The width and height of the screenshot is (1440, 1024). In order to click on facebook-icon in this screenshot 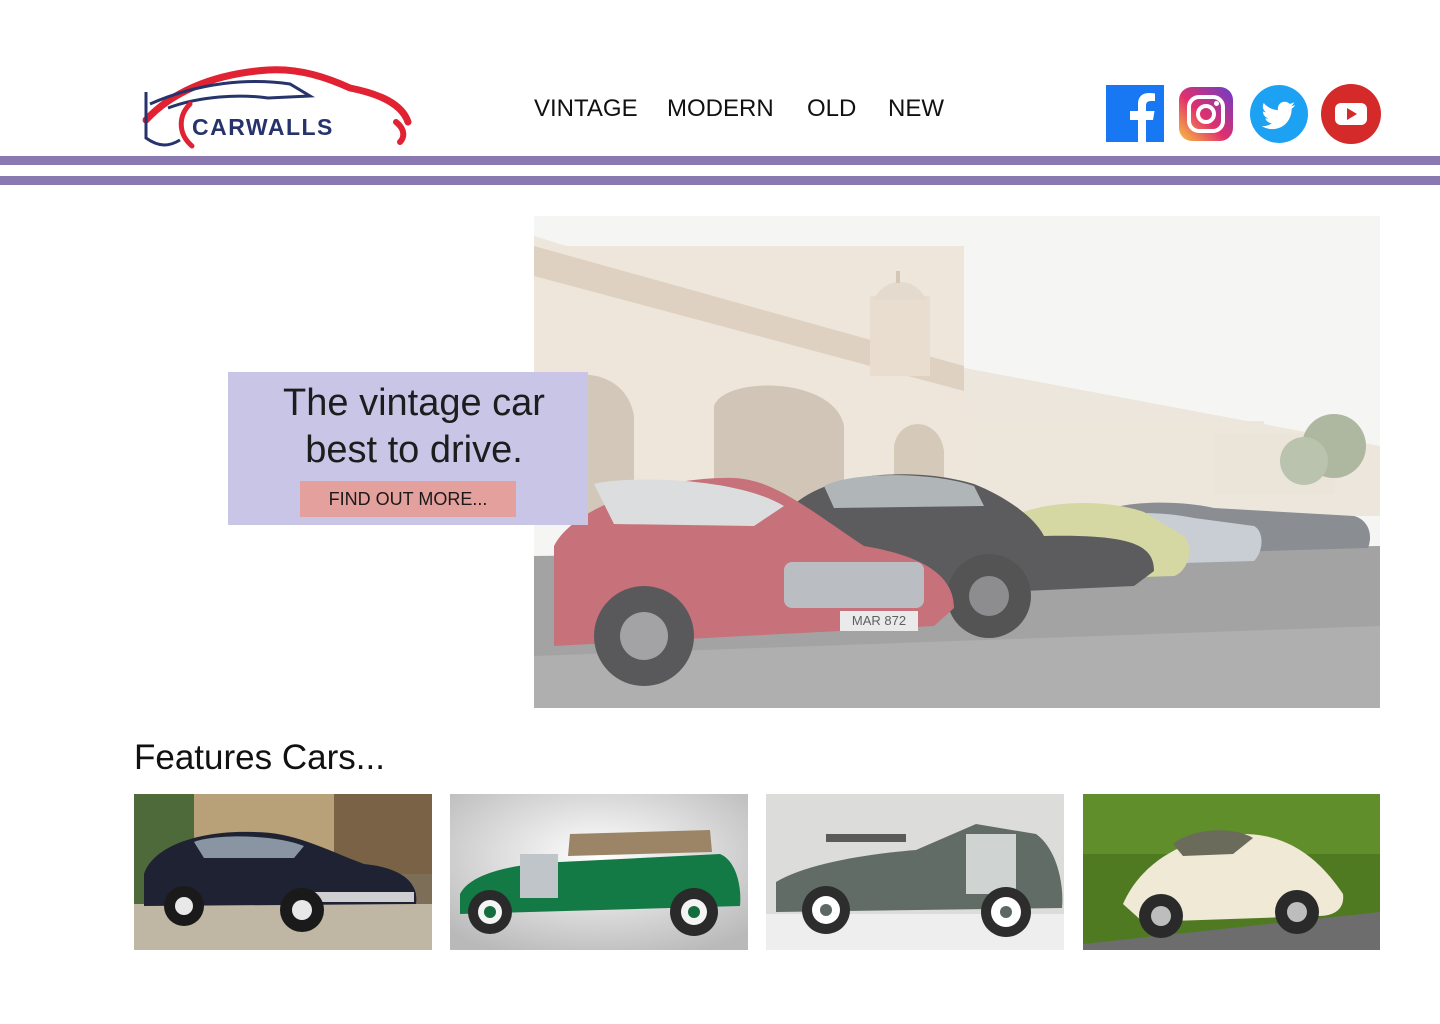, I will do `click(1135, 113)`.